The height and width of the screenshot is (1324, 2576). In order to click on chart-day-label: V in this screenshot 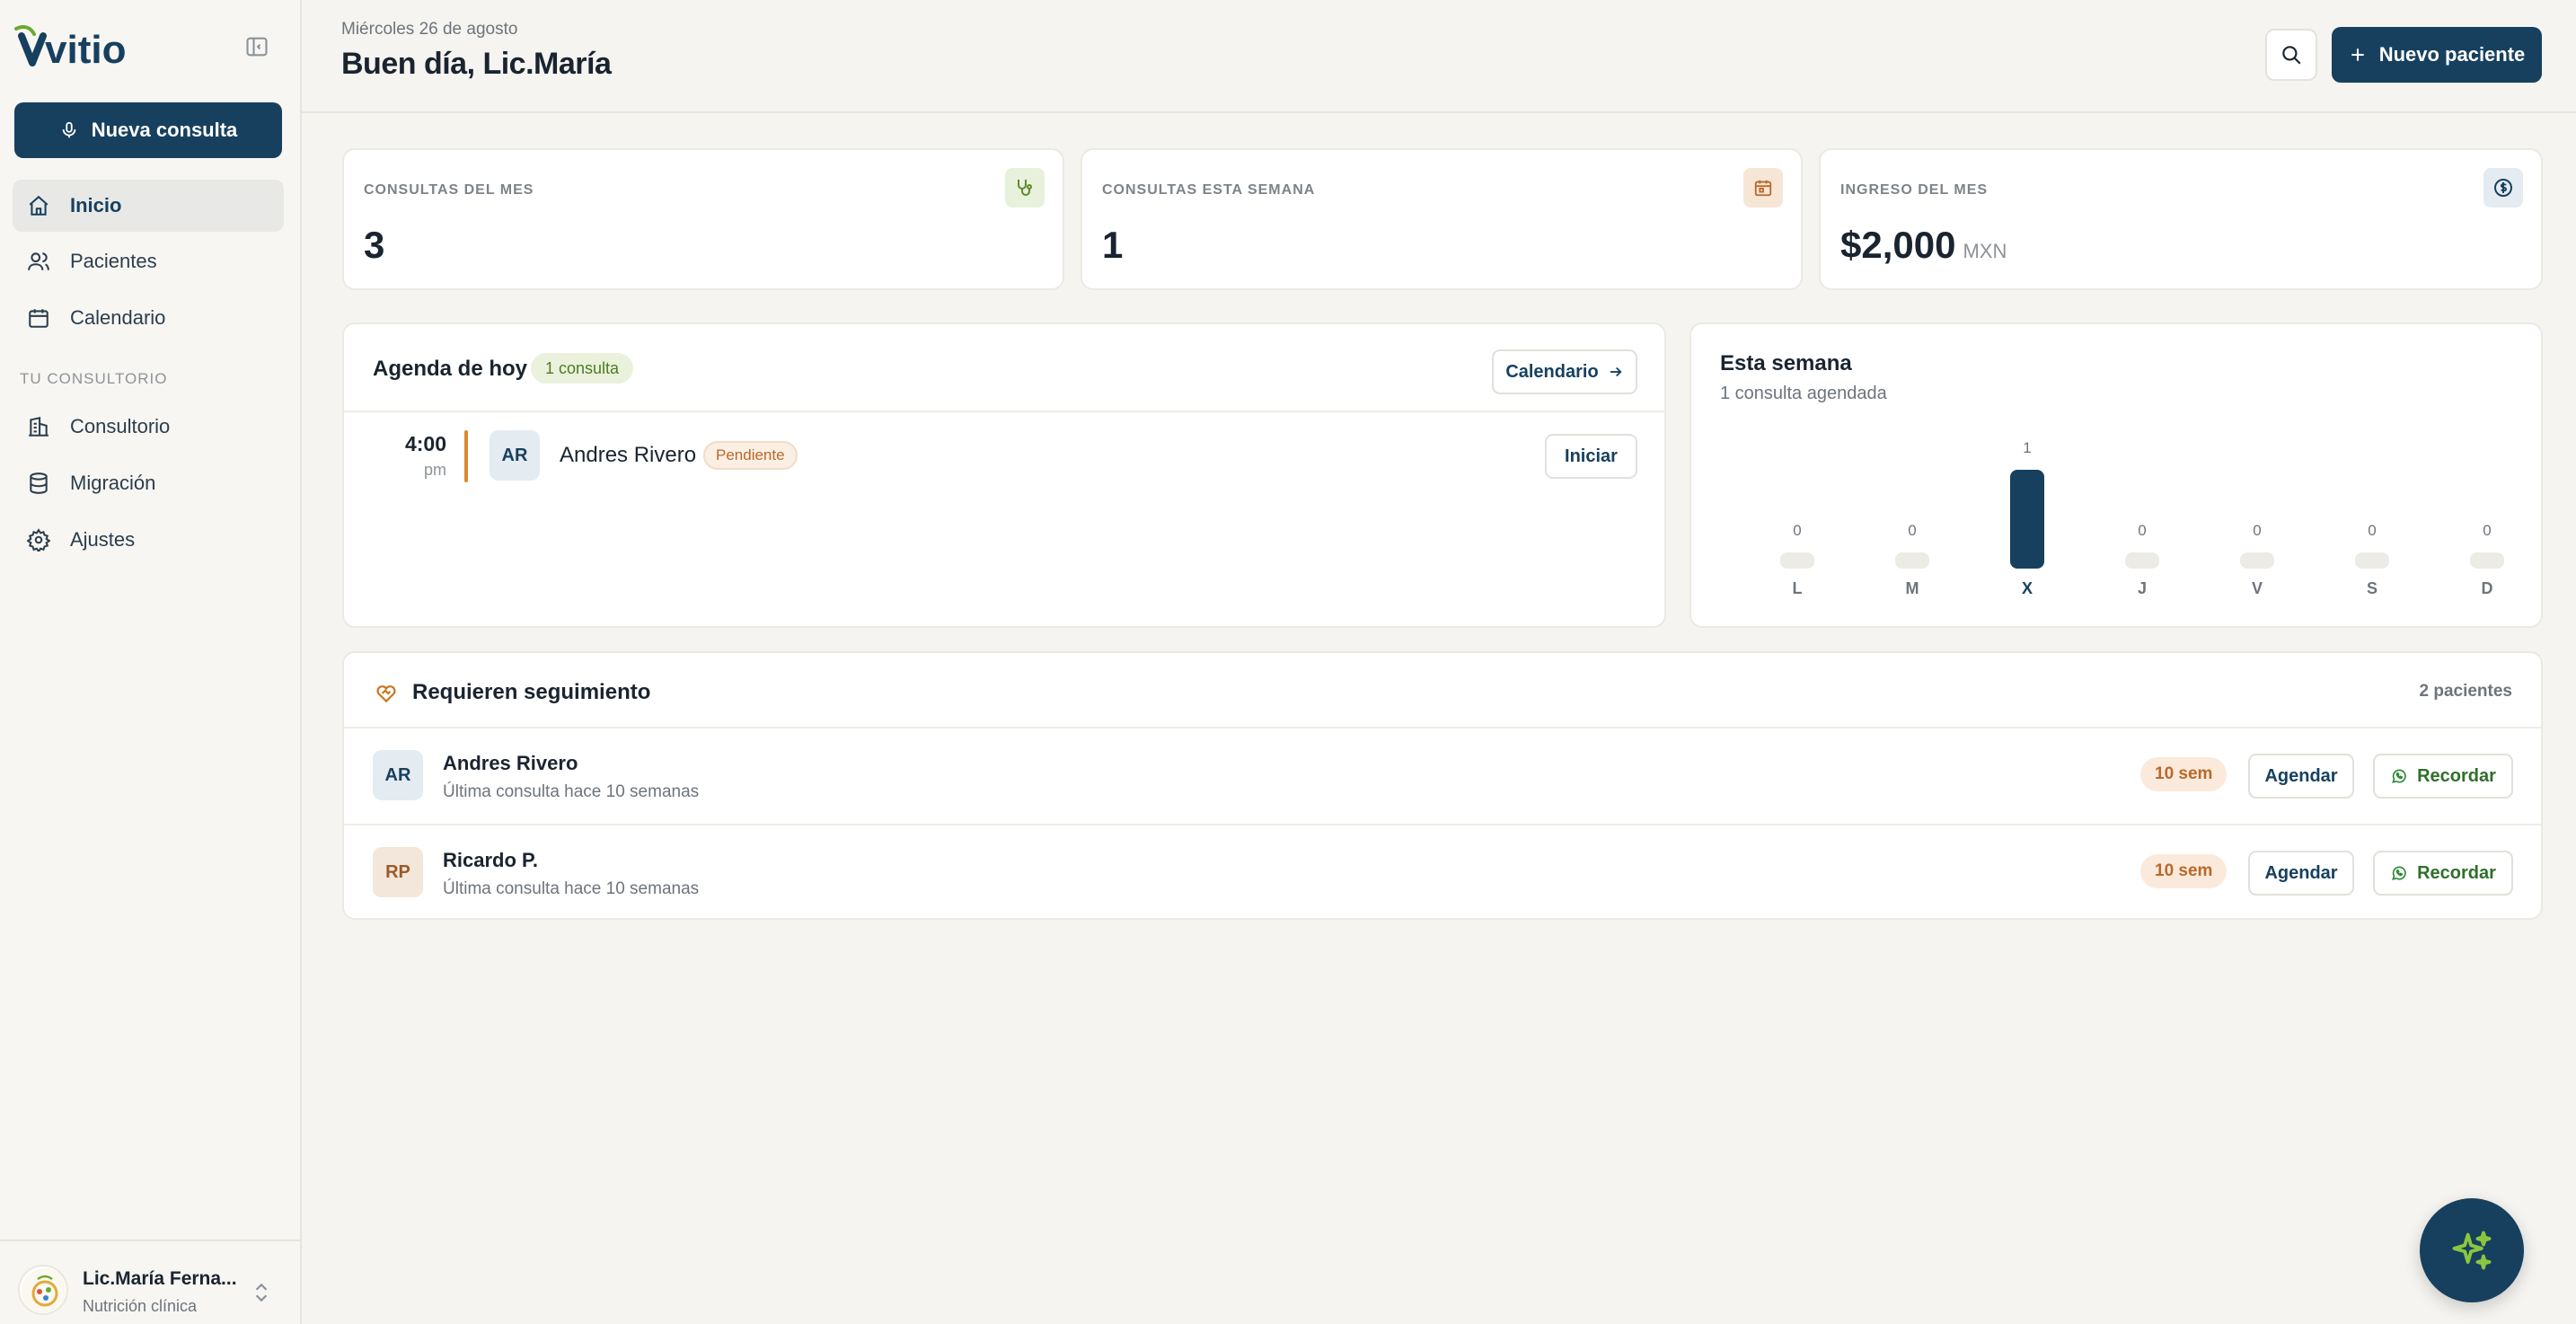, I will do `click(2257, 588)`.